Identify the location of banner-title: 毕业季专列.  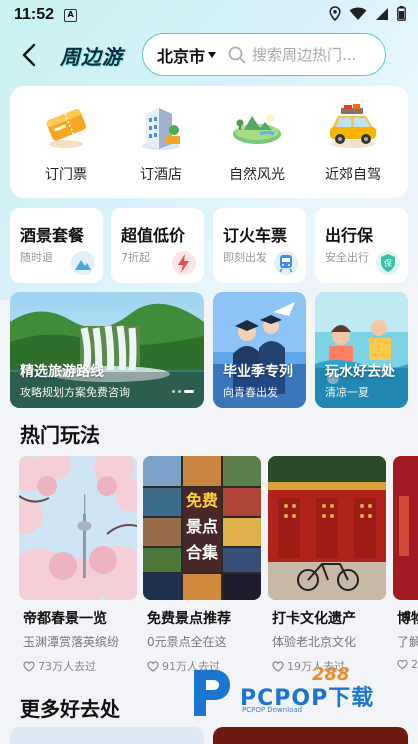
(258, 372).